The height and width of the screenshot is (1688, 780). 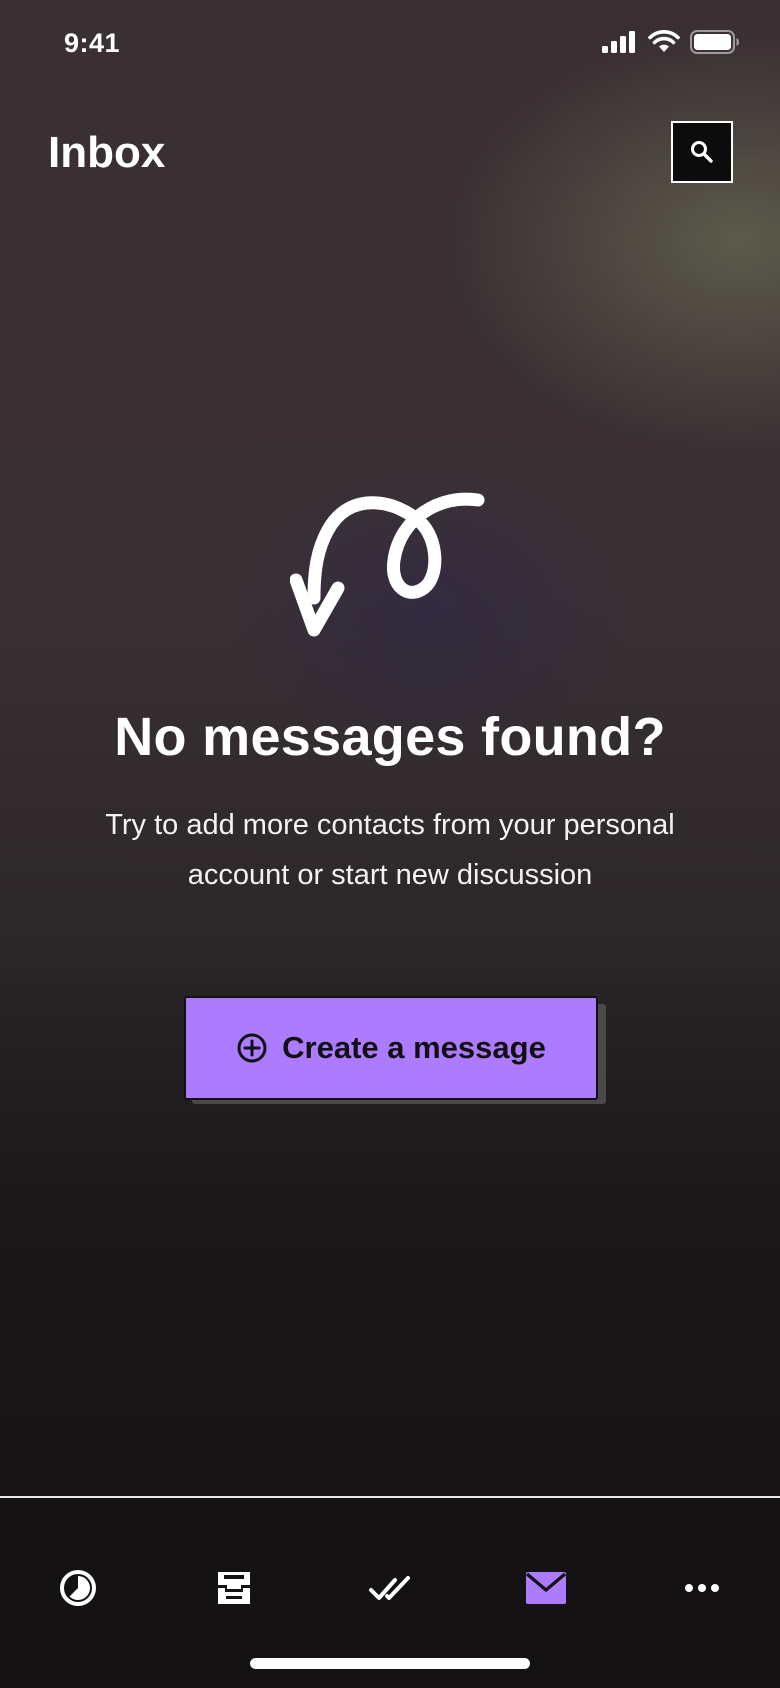 What do you see at coordinates (664, 41) in the screenshot?
I see `wifi-icon` at bounding box center [664, 41].